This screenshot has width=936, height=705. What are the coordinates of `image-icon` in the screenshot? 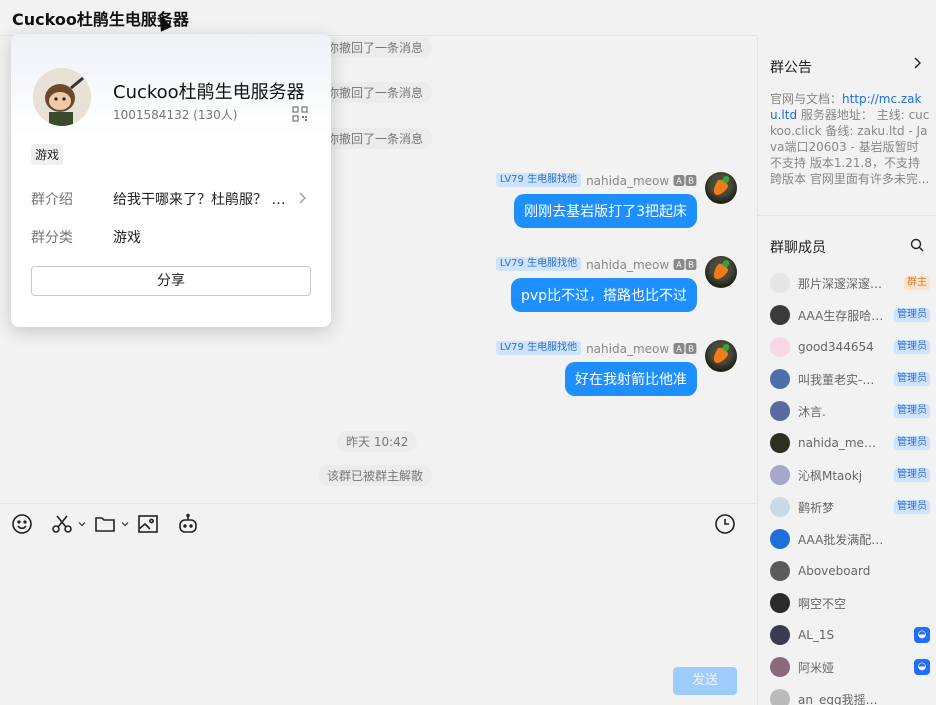 It's located at (148, 524).